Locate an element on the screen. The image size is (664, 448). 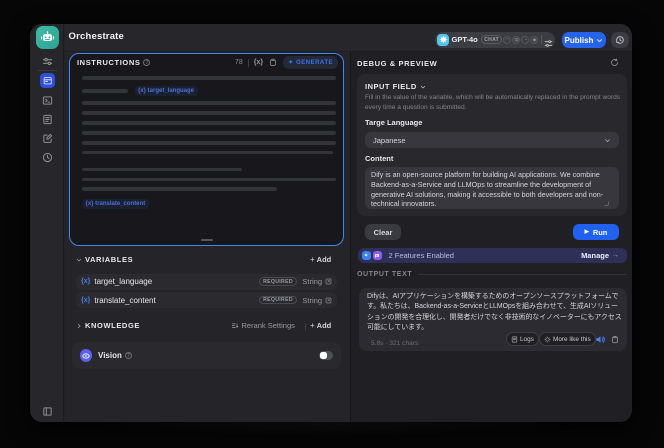
variables-section-header: VARIABLES is located at coordinates (104, 259).